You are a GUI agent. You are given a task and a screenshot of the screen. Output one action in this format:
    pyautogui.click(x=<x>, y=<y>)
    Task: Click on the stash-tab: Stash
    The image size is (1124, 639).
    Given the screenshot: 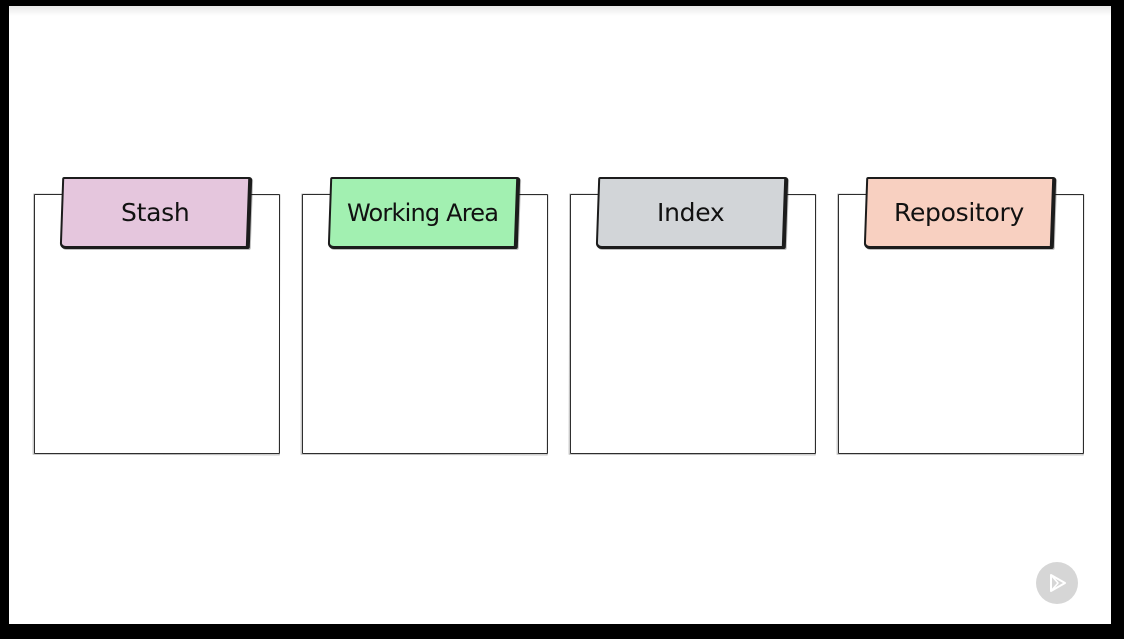 What is the action you would take?
    pyautogui.click(x=156, y=213)
    